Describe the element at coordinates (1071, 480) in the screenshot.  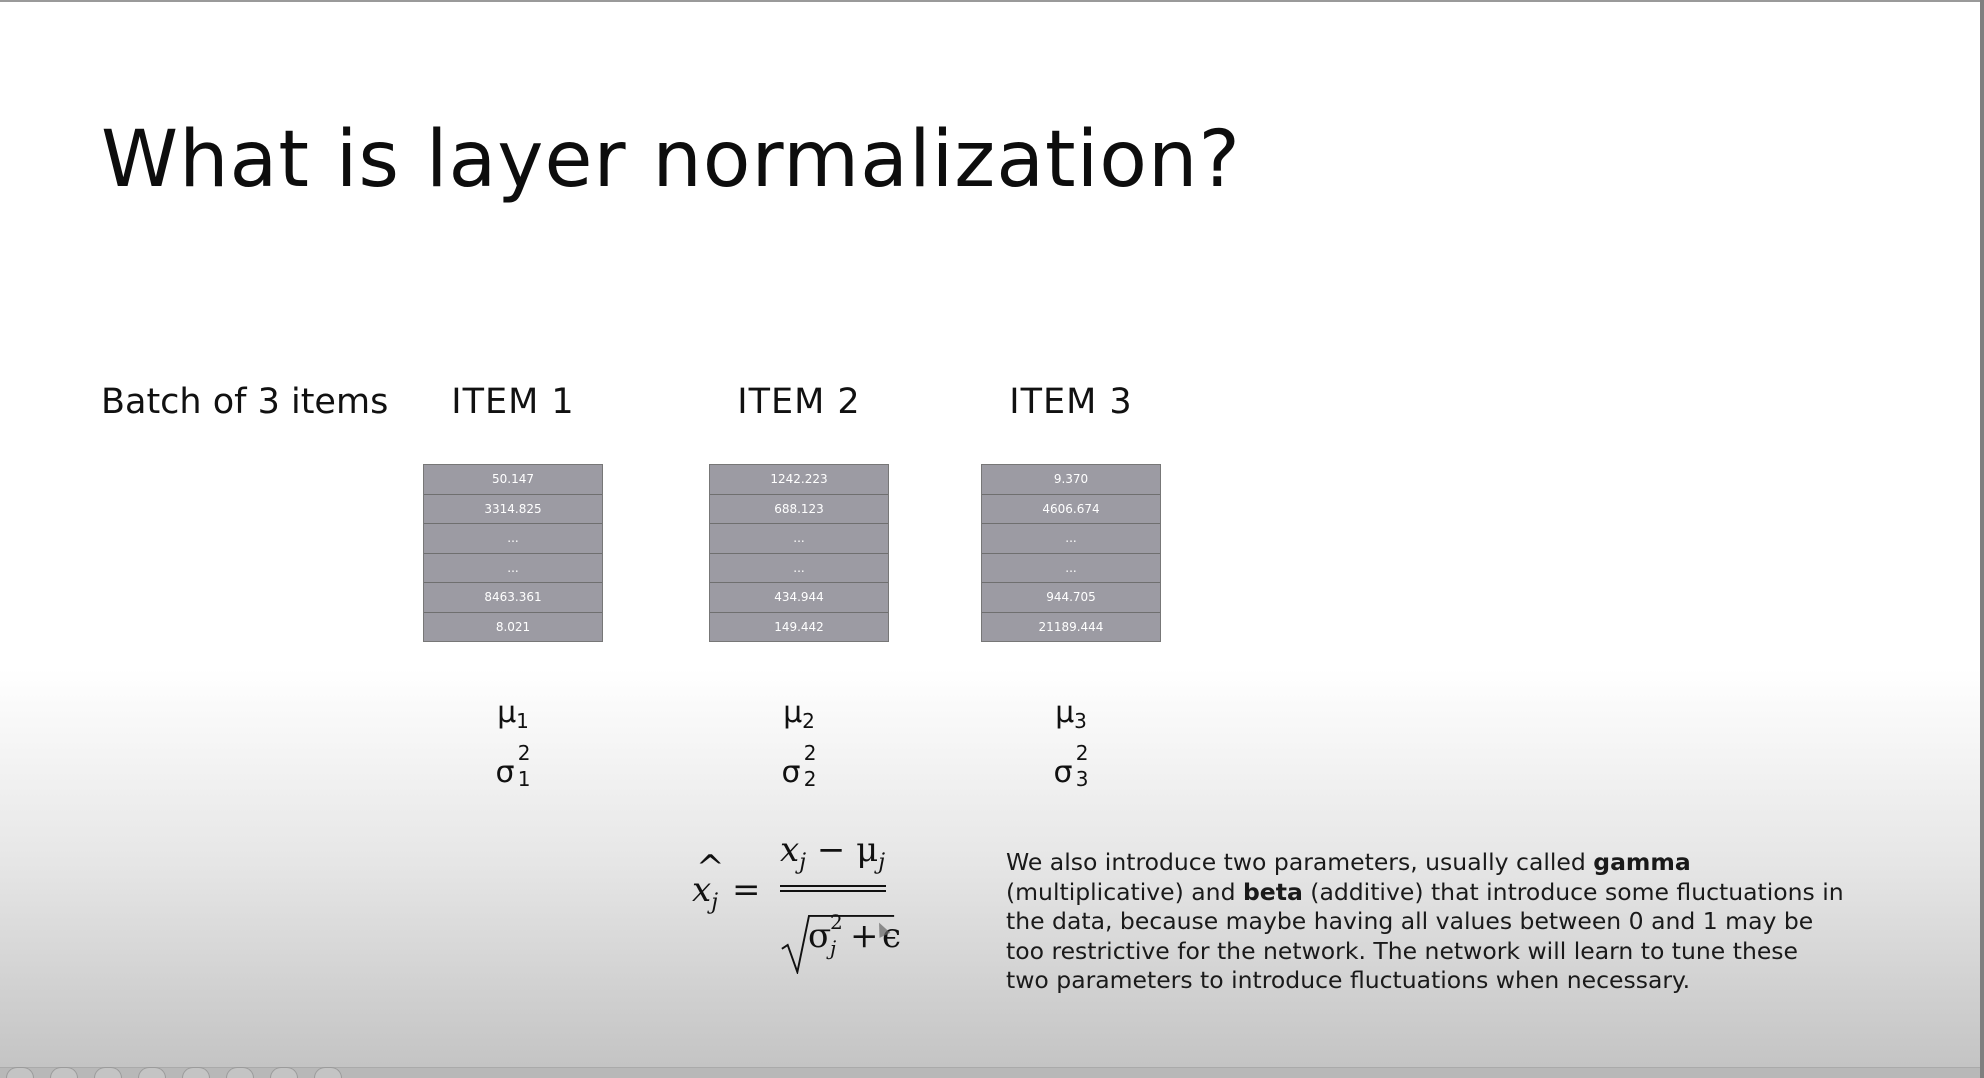
I see `vector-cell: 9.370` at that location.